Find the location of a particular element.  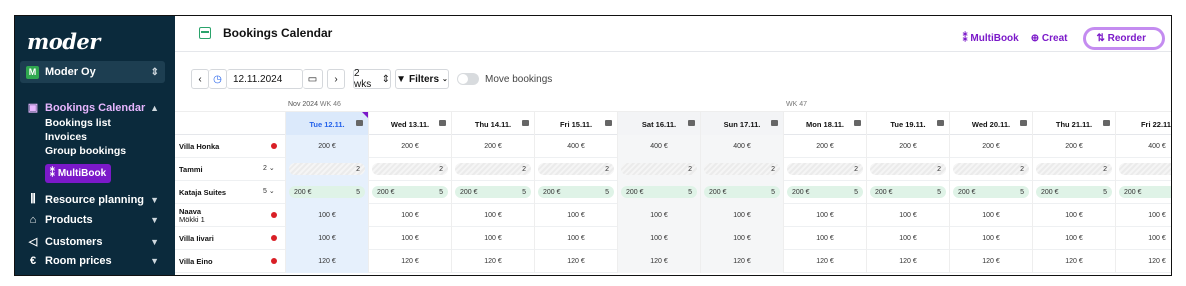

create-link: ⊕ Creat is located at coordinates (1052, 38).